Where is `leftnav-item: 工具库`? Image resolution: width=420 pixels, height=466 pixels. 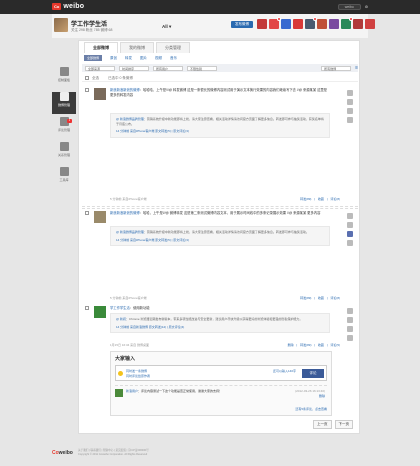 leftnav-item: 工具库 is located at coordinates (64, 178).